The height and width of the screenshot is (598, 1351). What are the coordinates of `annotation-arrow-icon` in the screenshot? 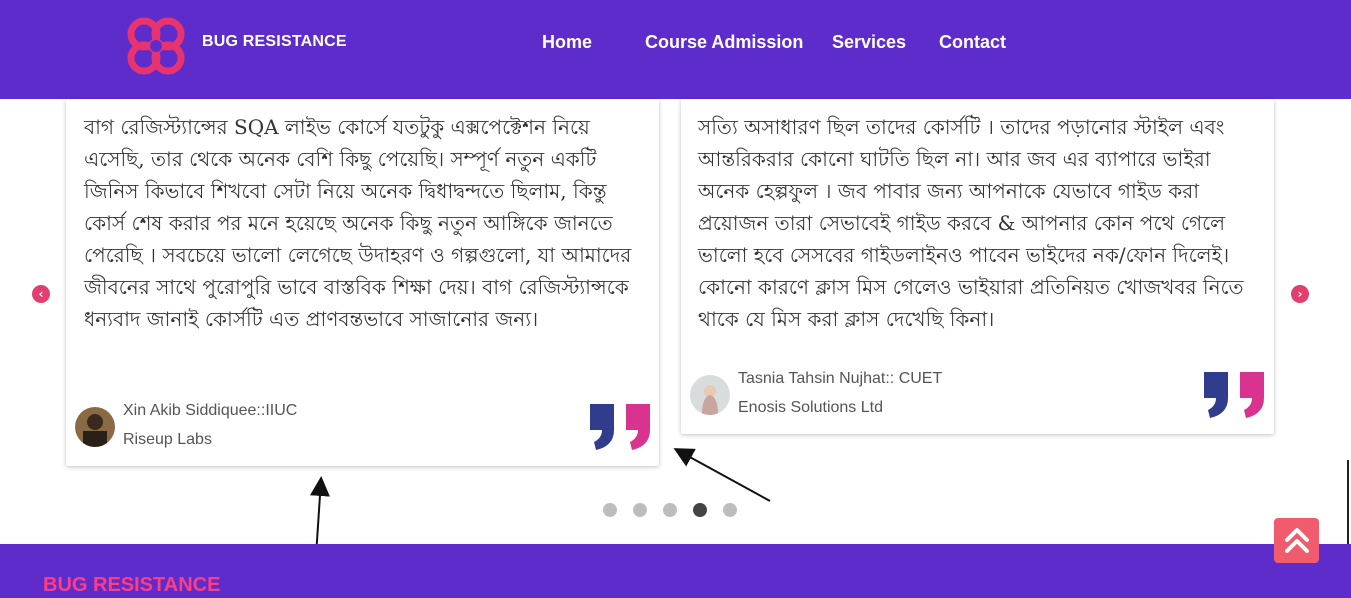 It's located at (722, 475).